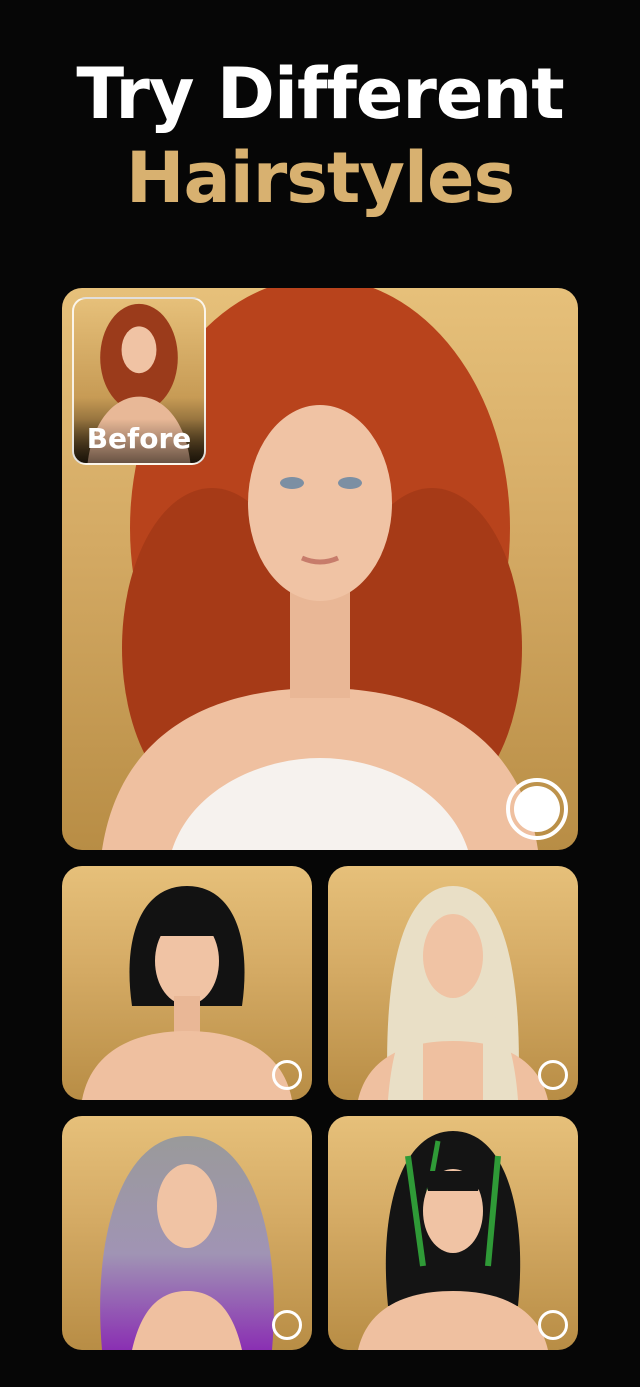 This screenshot has height=1387, width=640. I want to click on headline-line-2: Hairstyles, so click(320, 178).